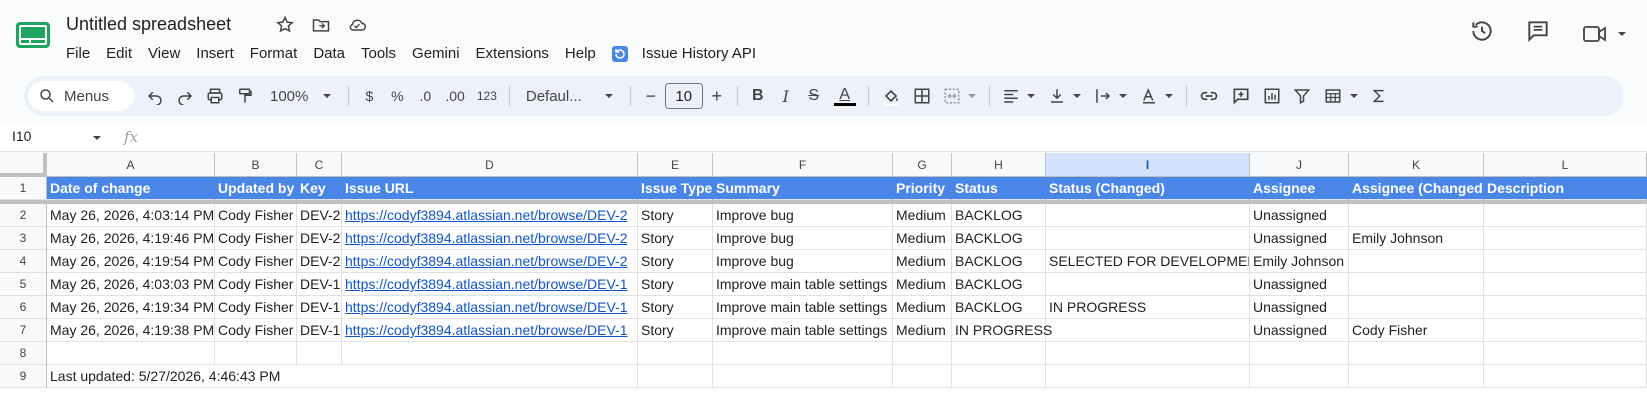  I want to click on row-header-5: 5, so click(23, 284).